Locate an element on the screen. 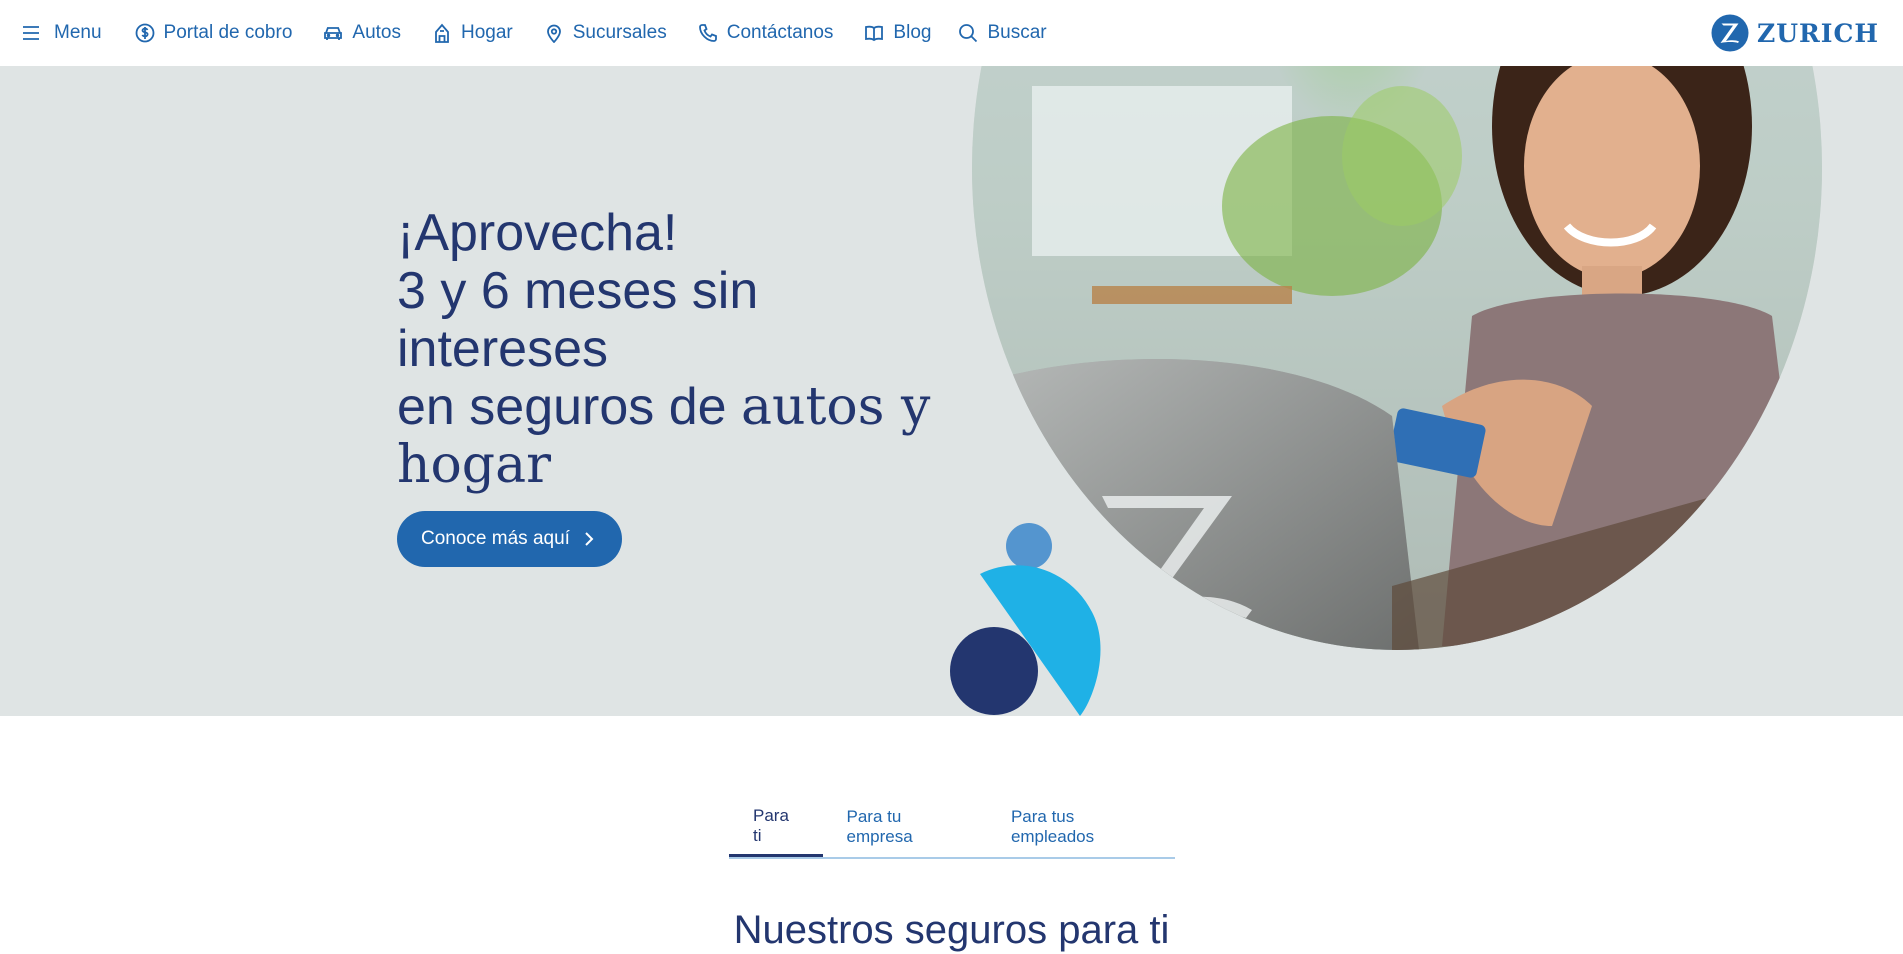 This screenshot has height=954, width=1903. nav-label: Sucursales is located at coordinates (619, 32).